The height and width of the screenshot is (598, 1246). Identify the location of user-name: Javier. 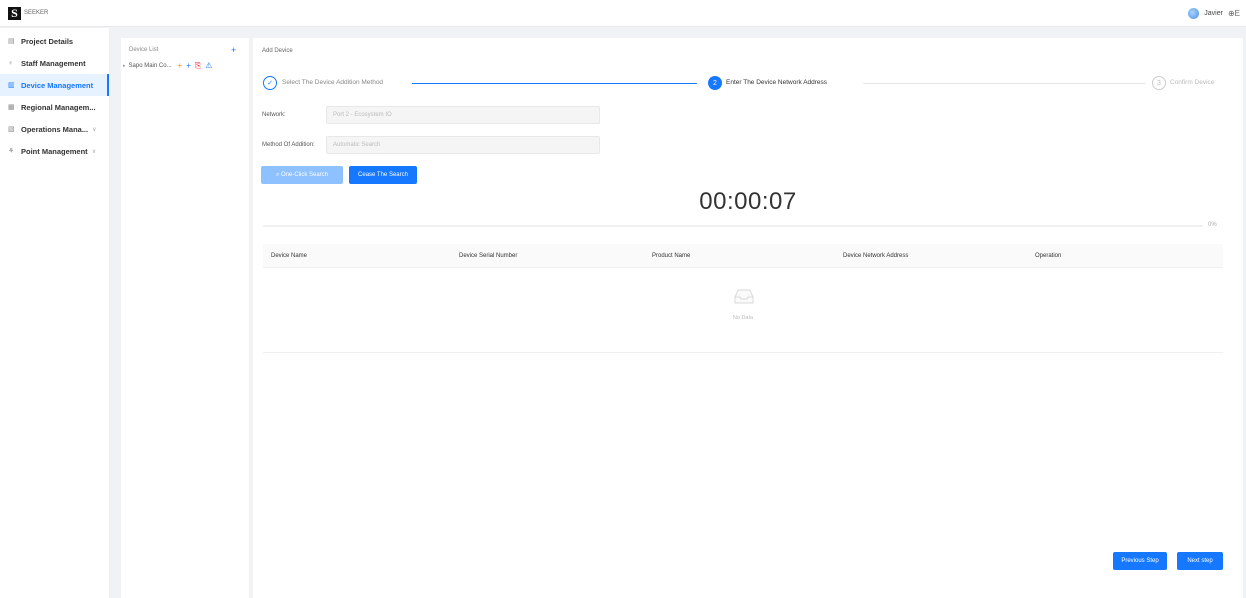
(1213, 13).